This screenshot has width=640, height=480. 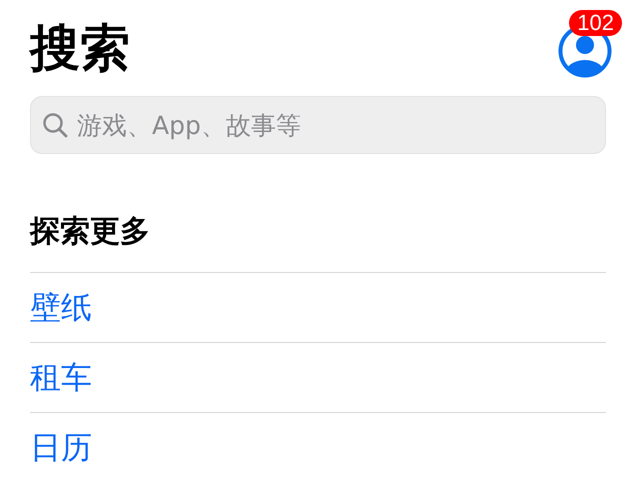 I want to click on link: 壁纸, so click(x=61, y=307).